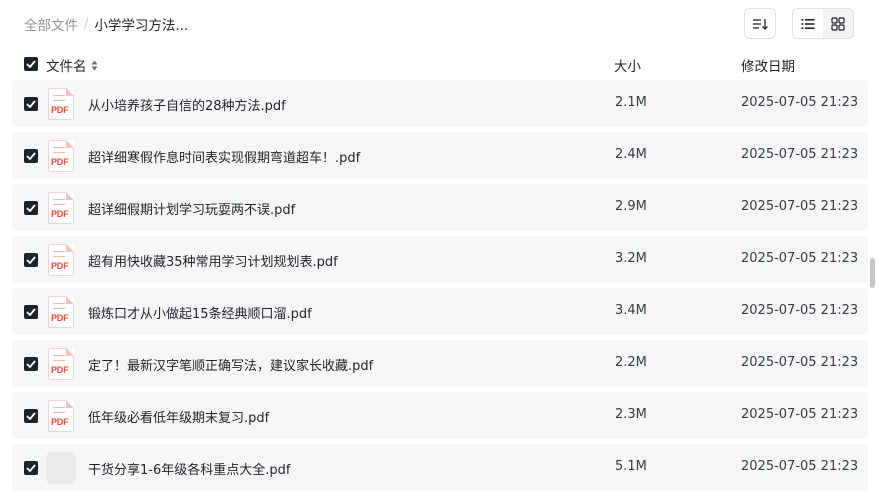 Image resolution: width=878 pixels, height=496 pixels. I want to click on file-size: 5.1M, so click(631, 466).